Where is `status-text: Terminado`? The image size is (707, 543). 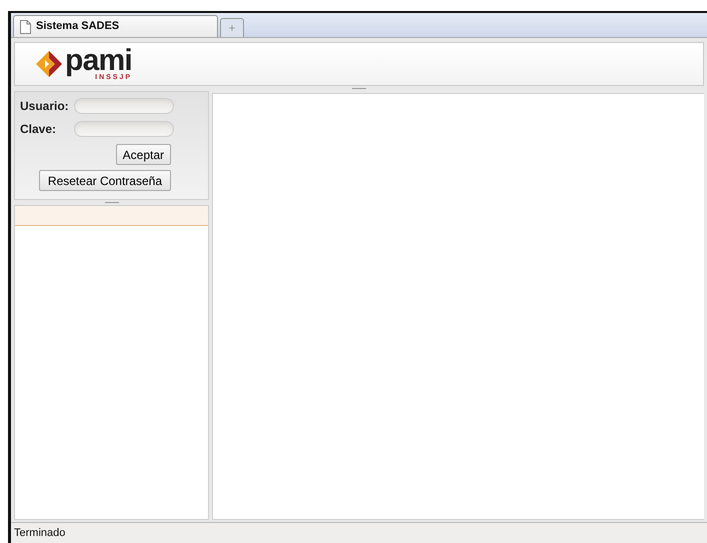
status-text: Terminado is located at coordinates (40, 533).